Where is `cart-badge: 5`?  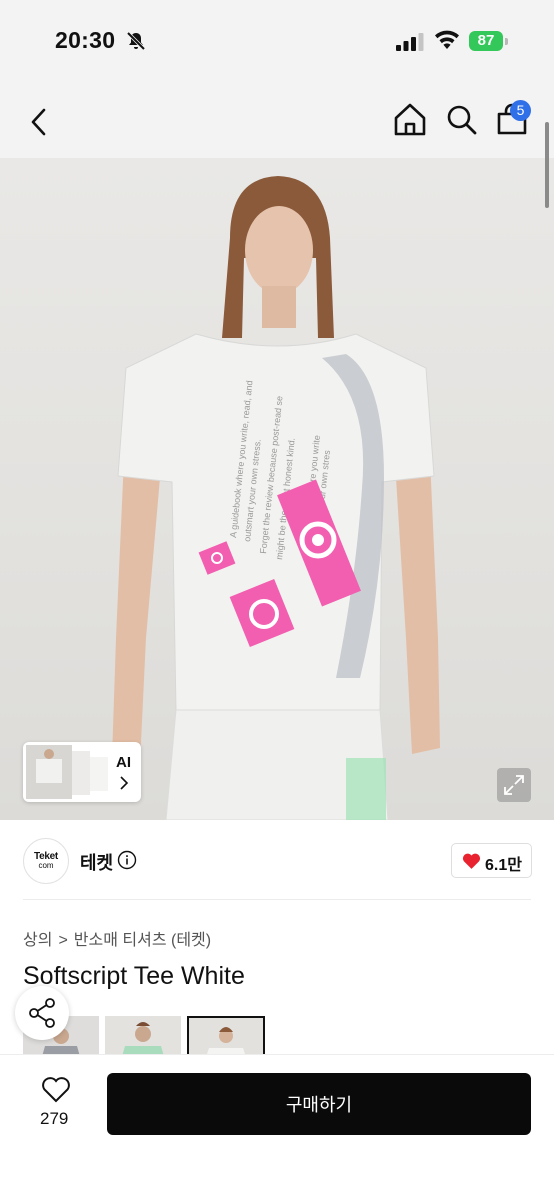 cart-badge: 5 is located at coordinates (520, 110).